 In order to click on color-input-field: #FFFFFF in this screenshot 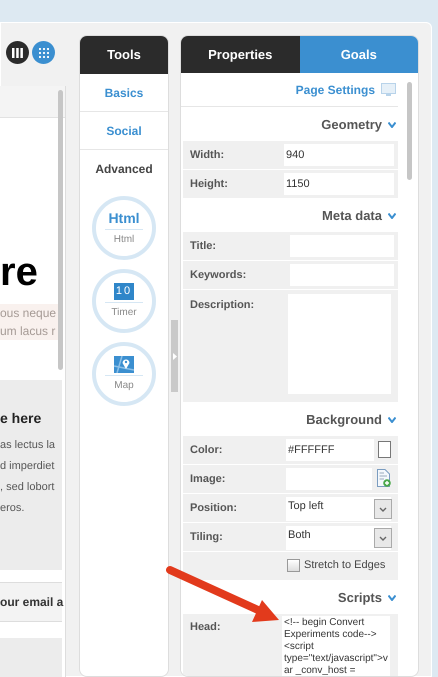, I will do `click(330, 450)`.